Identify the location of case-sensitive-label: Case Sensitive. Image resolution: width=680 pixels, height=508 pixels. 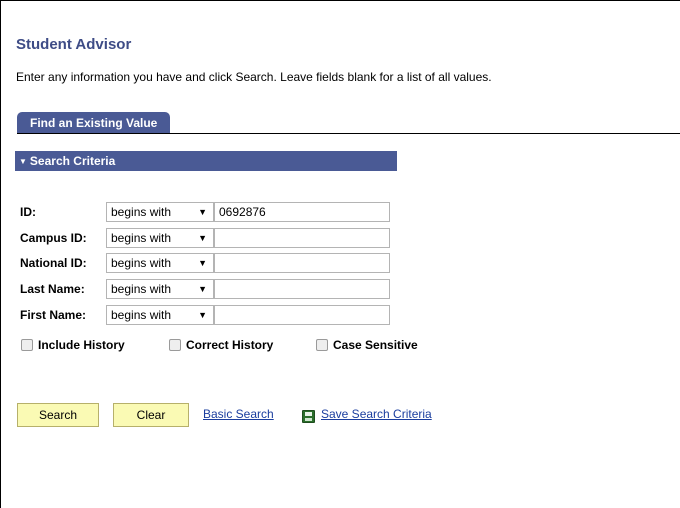
(375, 345).